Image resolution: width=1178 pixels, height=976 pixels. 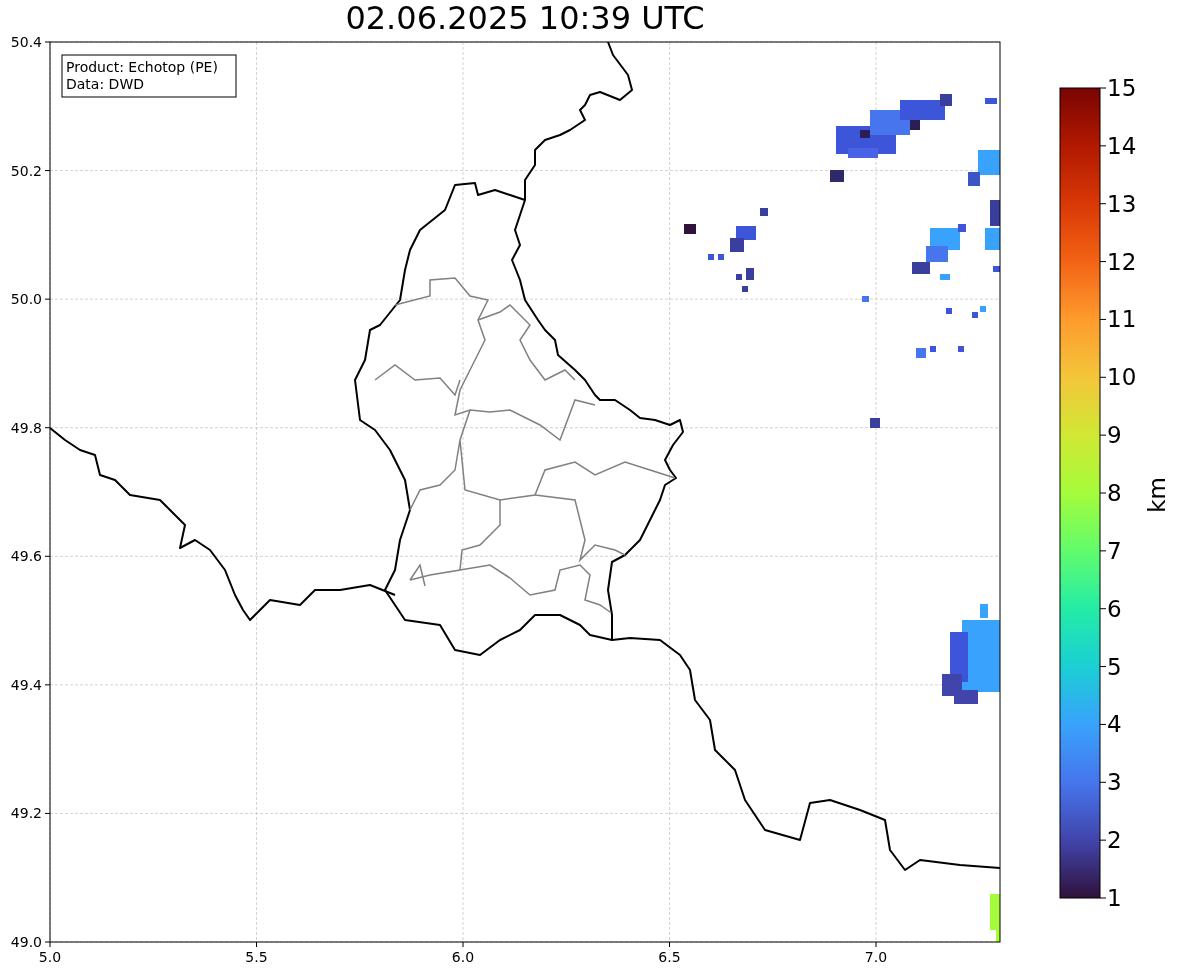 What do you see at coordinates (50, 957) in the screenshot?
I see `axis-tick-label: 5.0` at bounding box center [50, 957].